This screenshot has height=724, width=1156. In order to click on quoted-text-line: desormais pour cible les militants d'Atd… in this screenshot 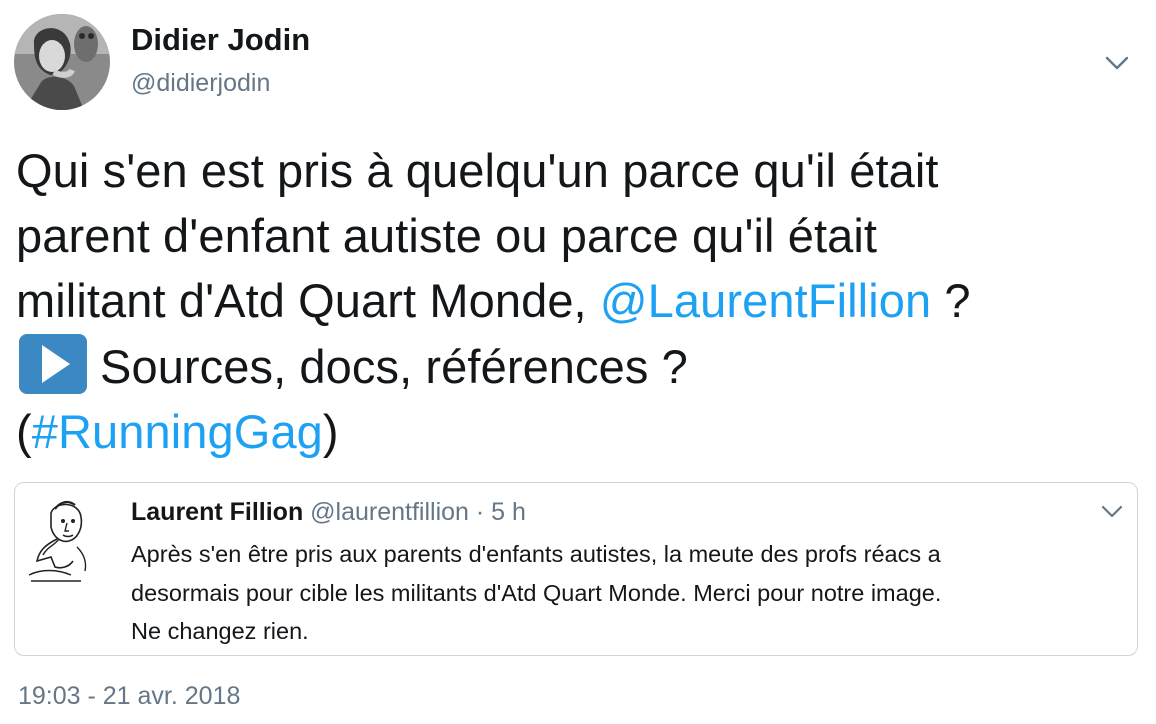, I will do `click(536, 592)`.